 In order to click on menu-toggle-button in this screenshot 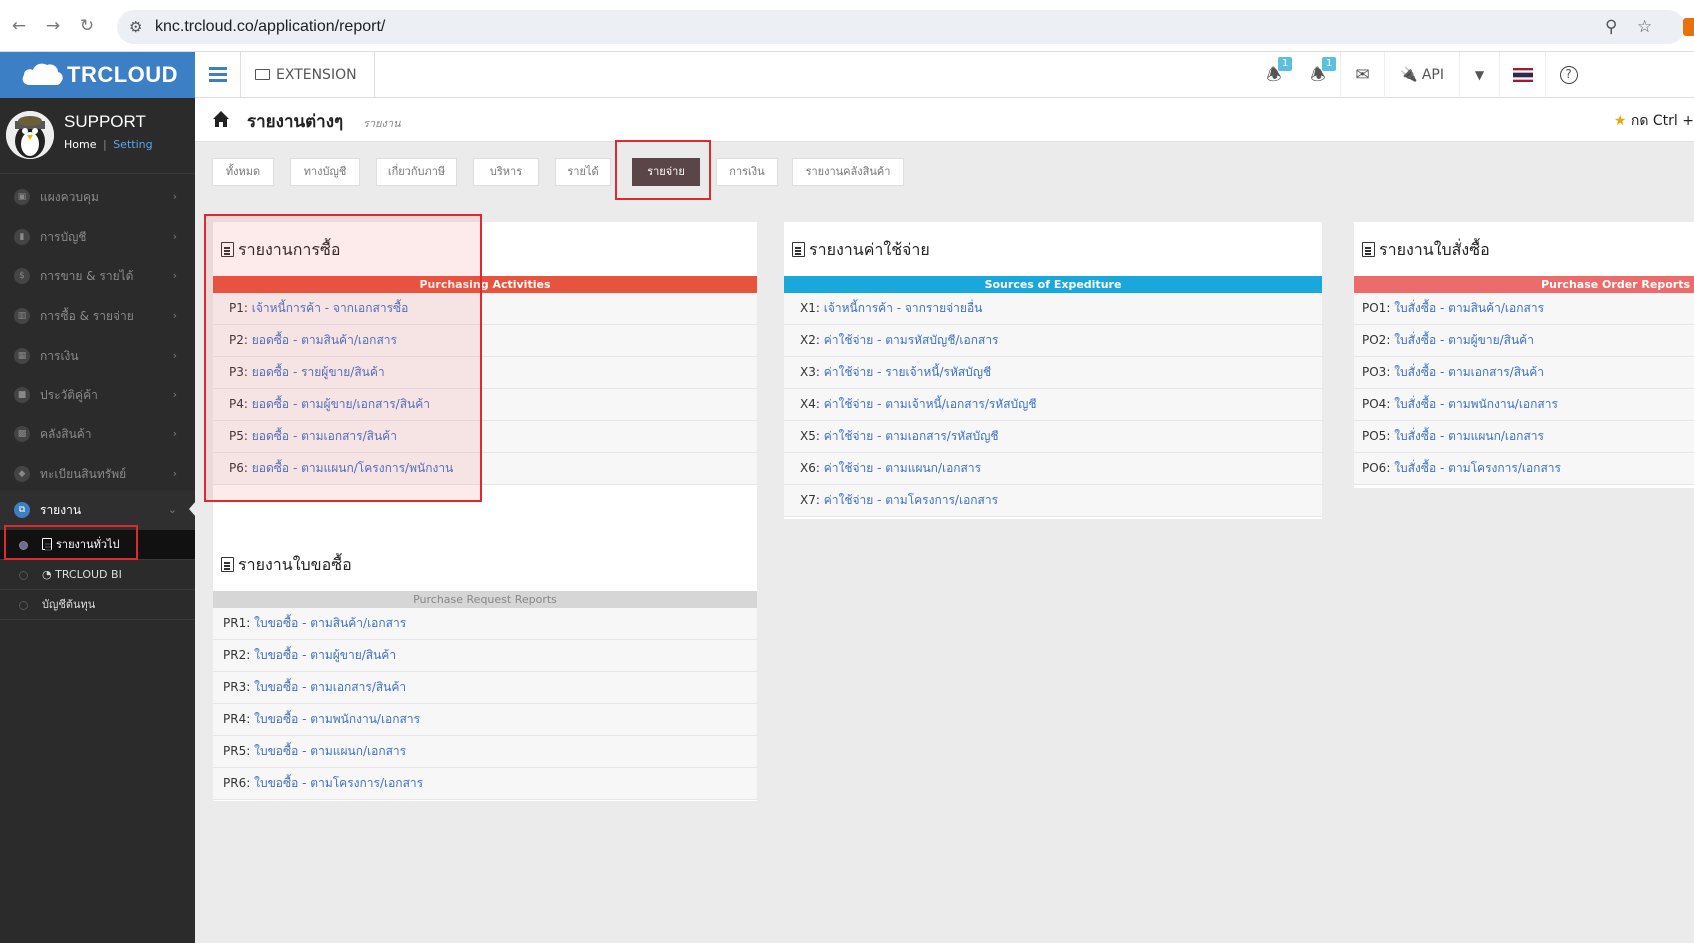, I will do `click(218, 75)`.